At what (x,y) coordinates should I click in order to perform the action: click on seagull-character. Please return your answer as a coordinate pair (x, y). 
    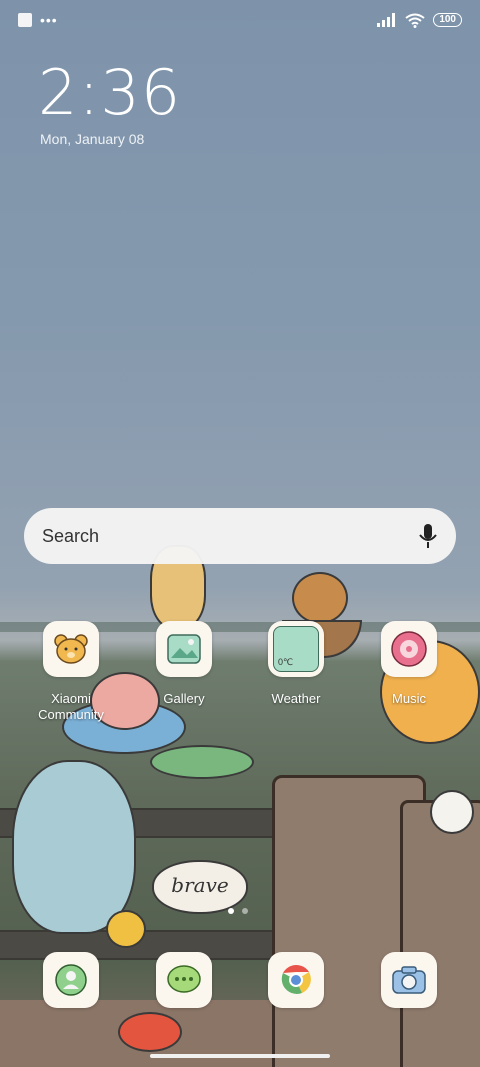
    Looking at the image, I should click on (452, 812).